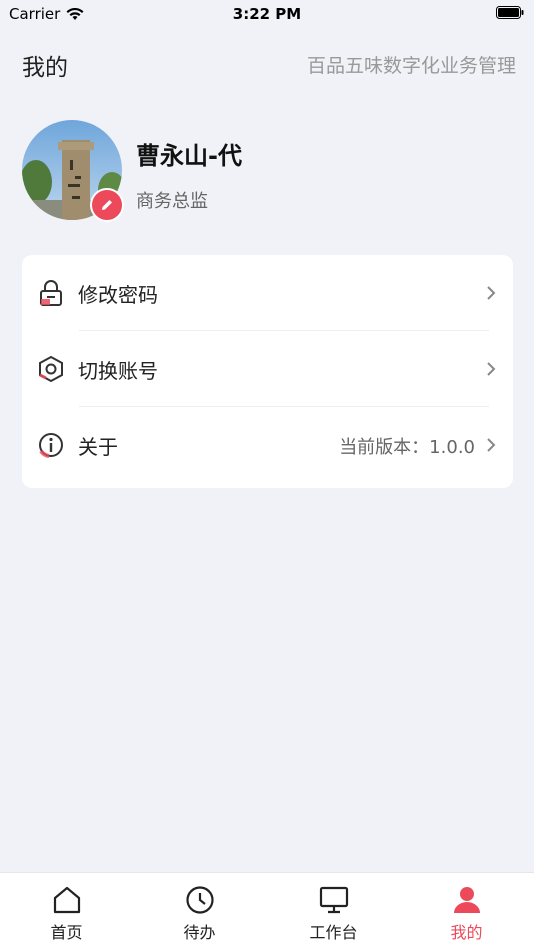 This screenshot has height=951, width=534. What do you see at coordinates (466, 900) in the screenshot?
I see `user-icon` at bounding box center [466, 900].